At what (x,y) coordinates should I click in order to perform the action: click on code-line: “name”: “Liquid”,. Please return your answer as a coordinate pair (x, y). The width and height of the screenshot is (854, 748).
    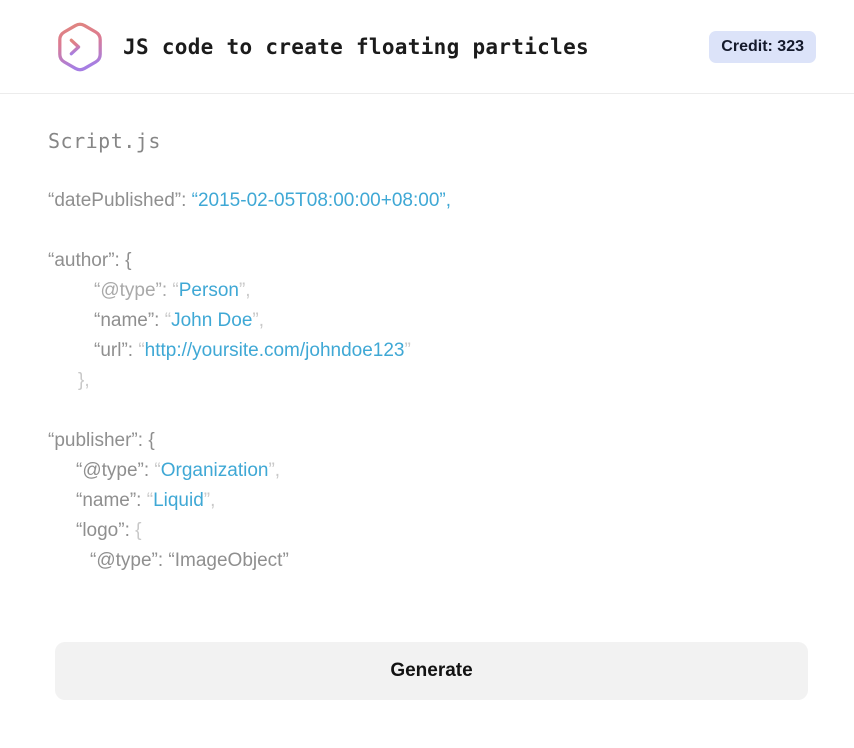
    Looking at the image, I should click on (427, 501).